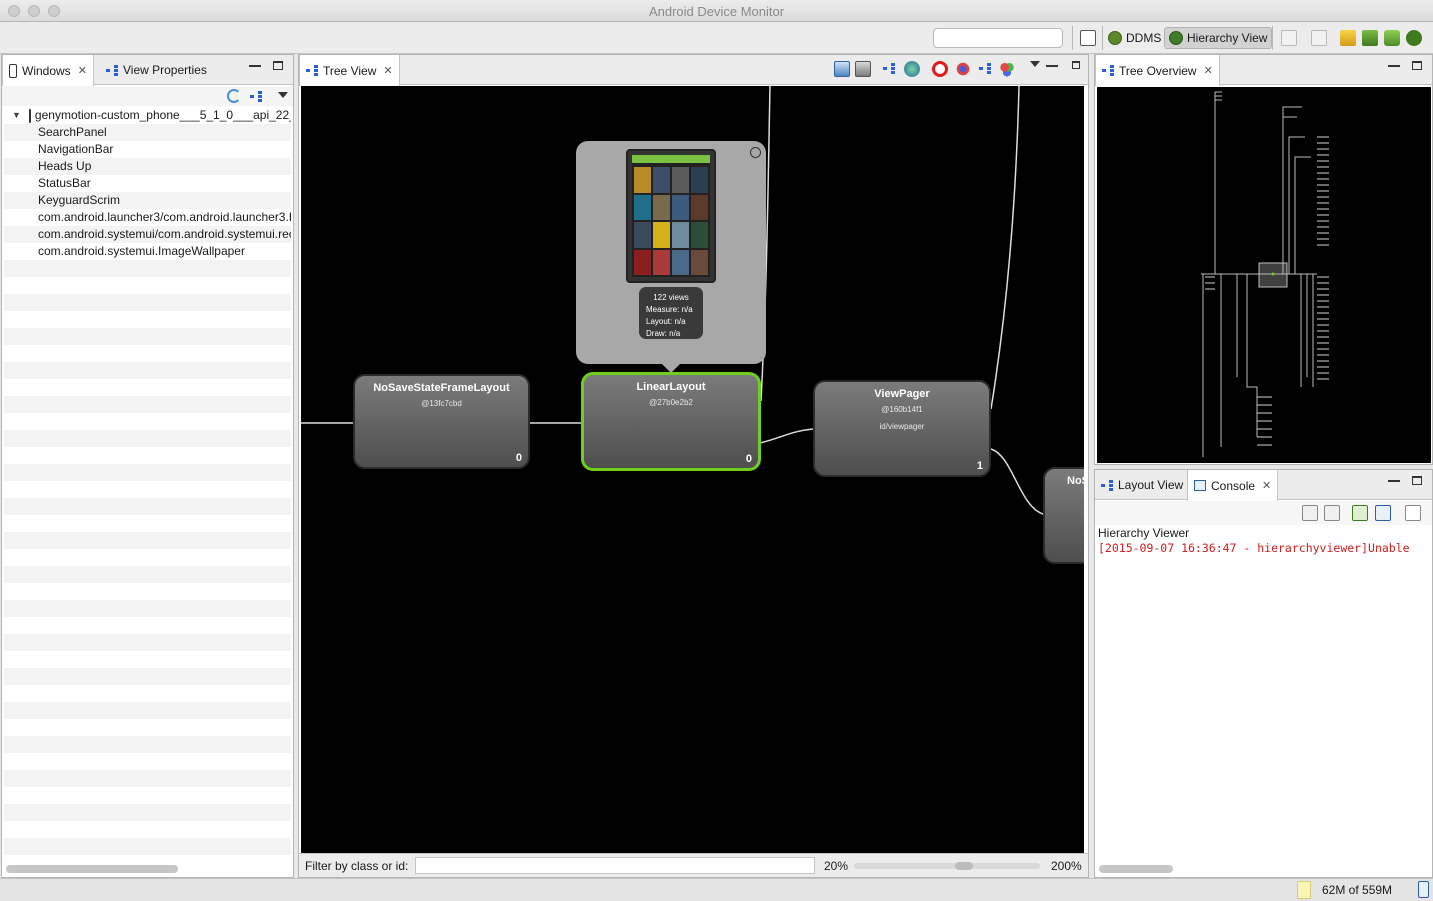  What do you see at coordinates (671, 387) in the screenshot?
I see `node-name: LinearLayout` at bounding box center [671, 387].